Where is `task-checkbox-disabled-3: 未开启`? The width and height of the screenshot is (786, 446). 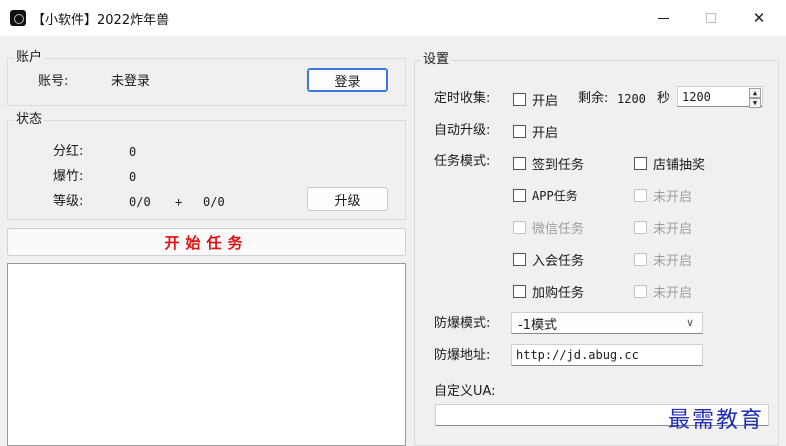
task-checkbox-disabled-3: 未开启 is located at coordinates (663, 259).